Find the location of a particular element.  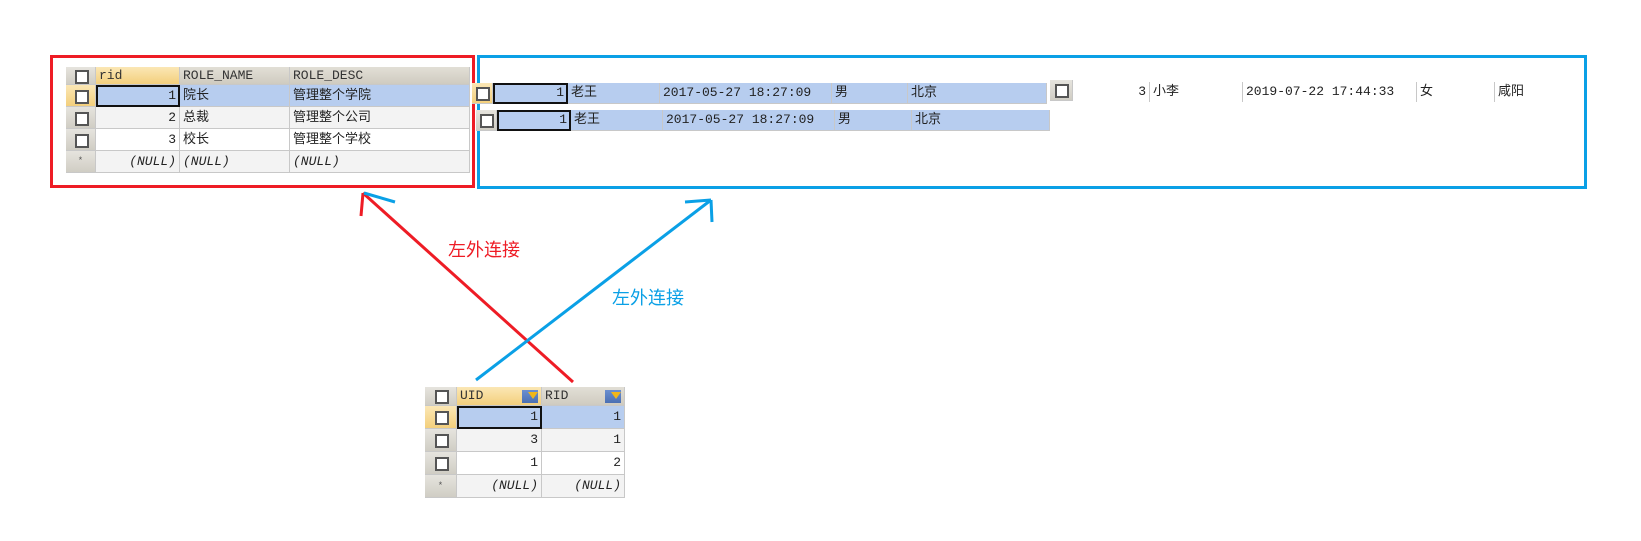

red-arrowhead-stroke is located at coordinates (362, 204).